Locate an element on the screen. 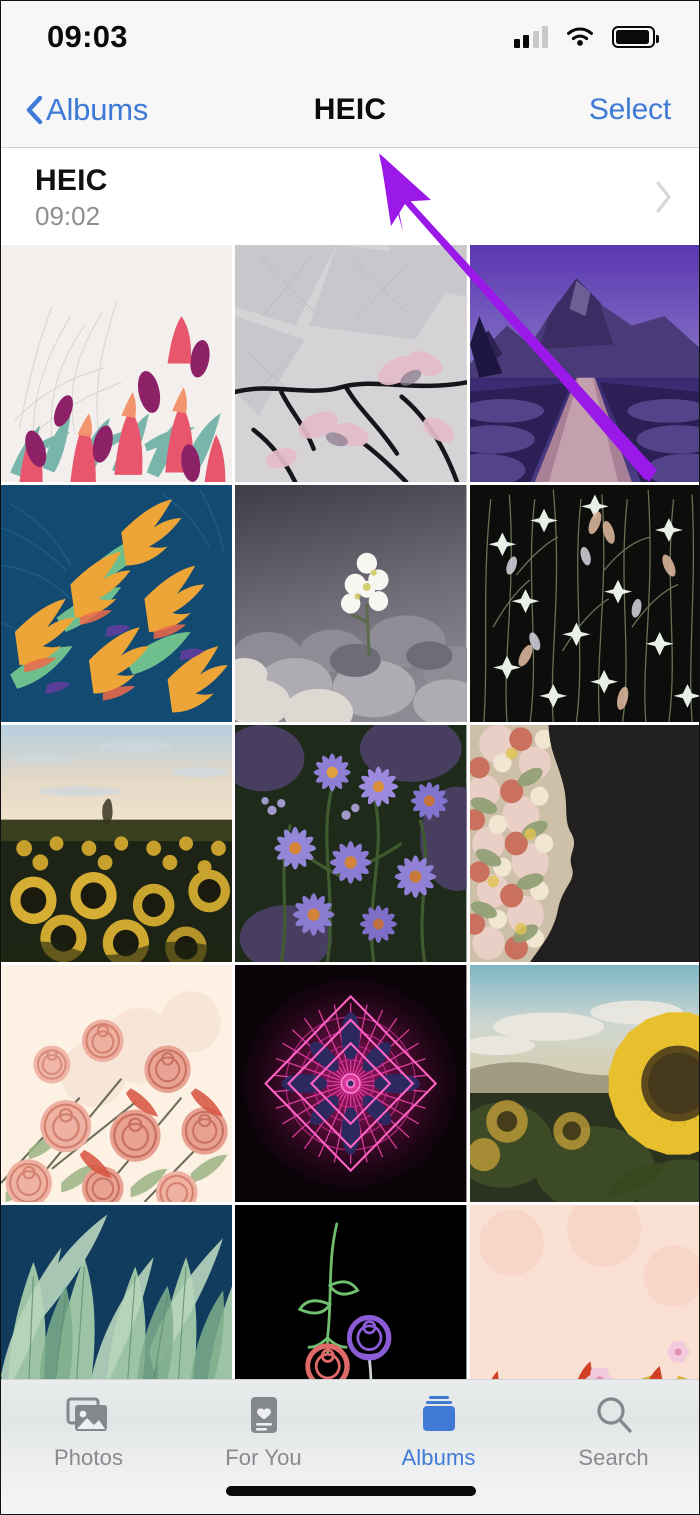  sunflower-closeup-sky is located at coordinates (584, 1083).